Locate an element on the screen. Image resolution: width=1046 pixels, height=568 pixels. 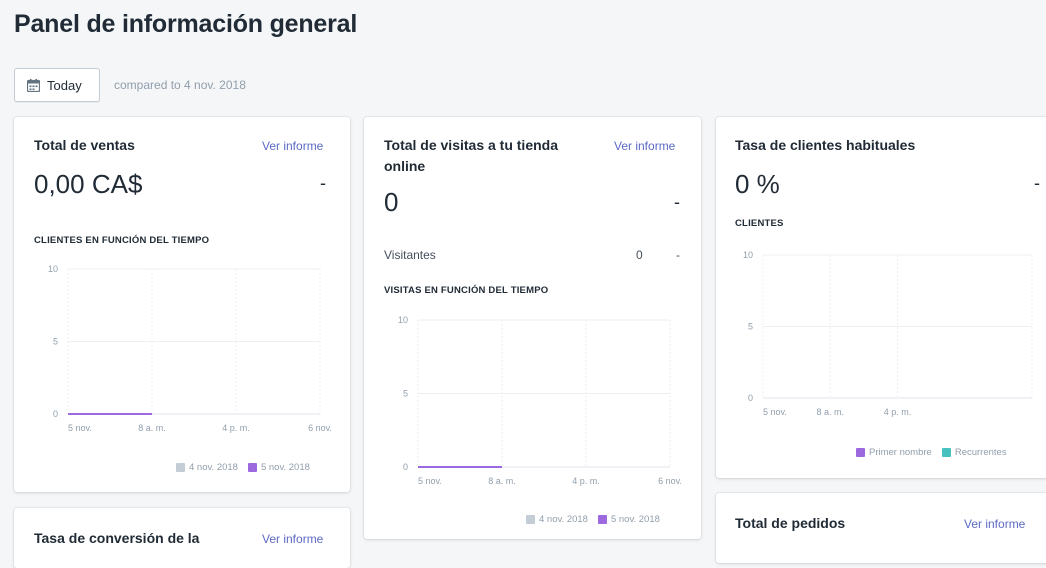
legend-label-returning: Recurrentes is located at coordinates (980, 452).